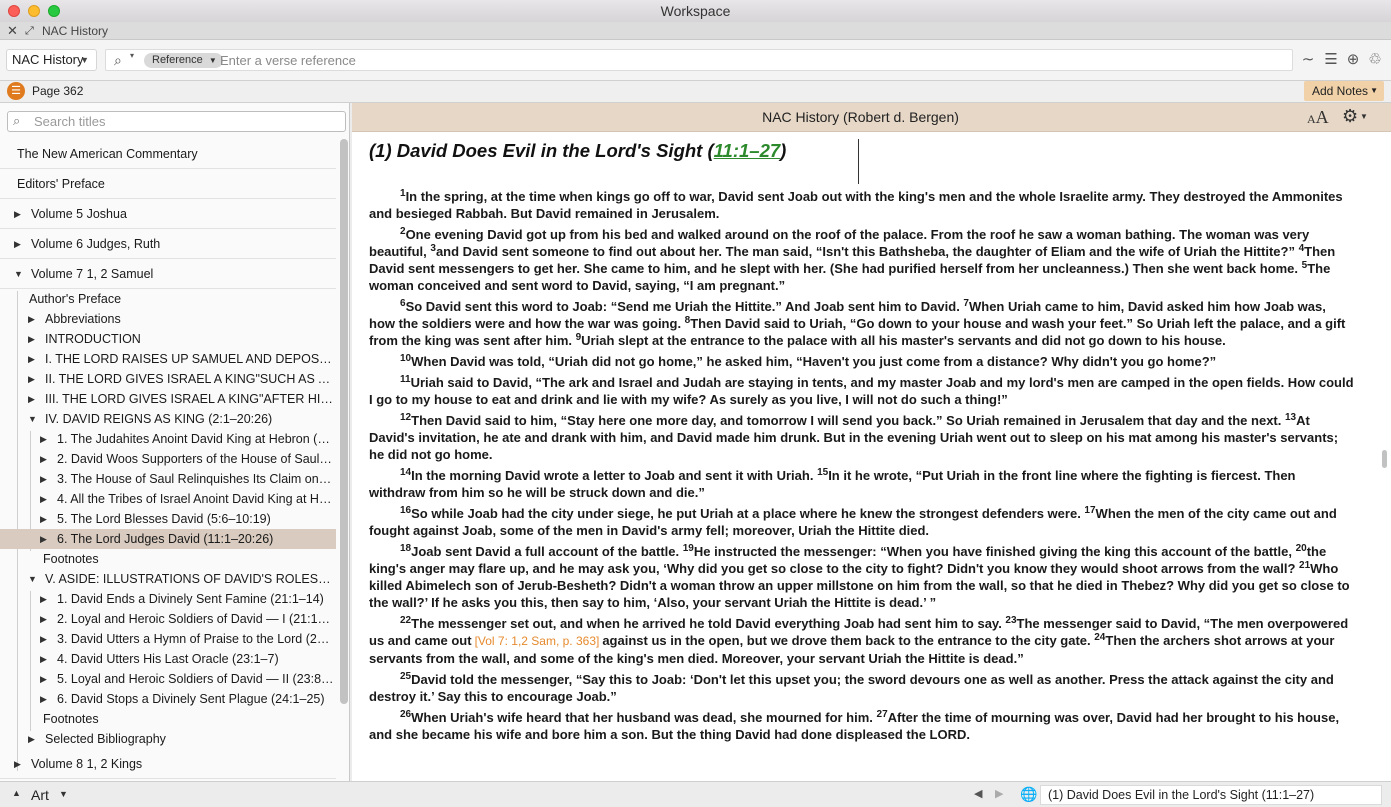 Image resolution: width=1391 pixels, height=807 pixels. What do you see at coordinates (168, 339) in the screenshot?
I see `toc-item: ▶ INTRODUCTION` at bounding box center [168, 339].